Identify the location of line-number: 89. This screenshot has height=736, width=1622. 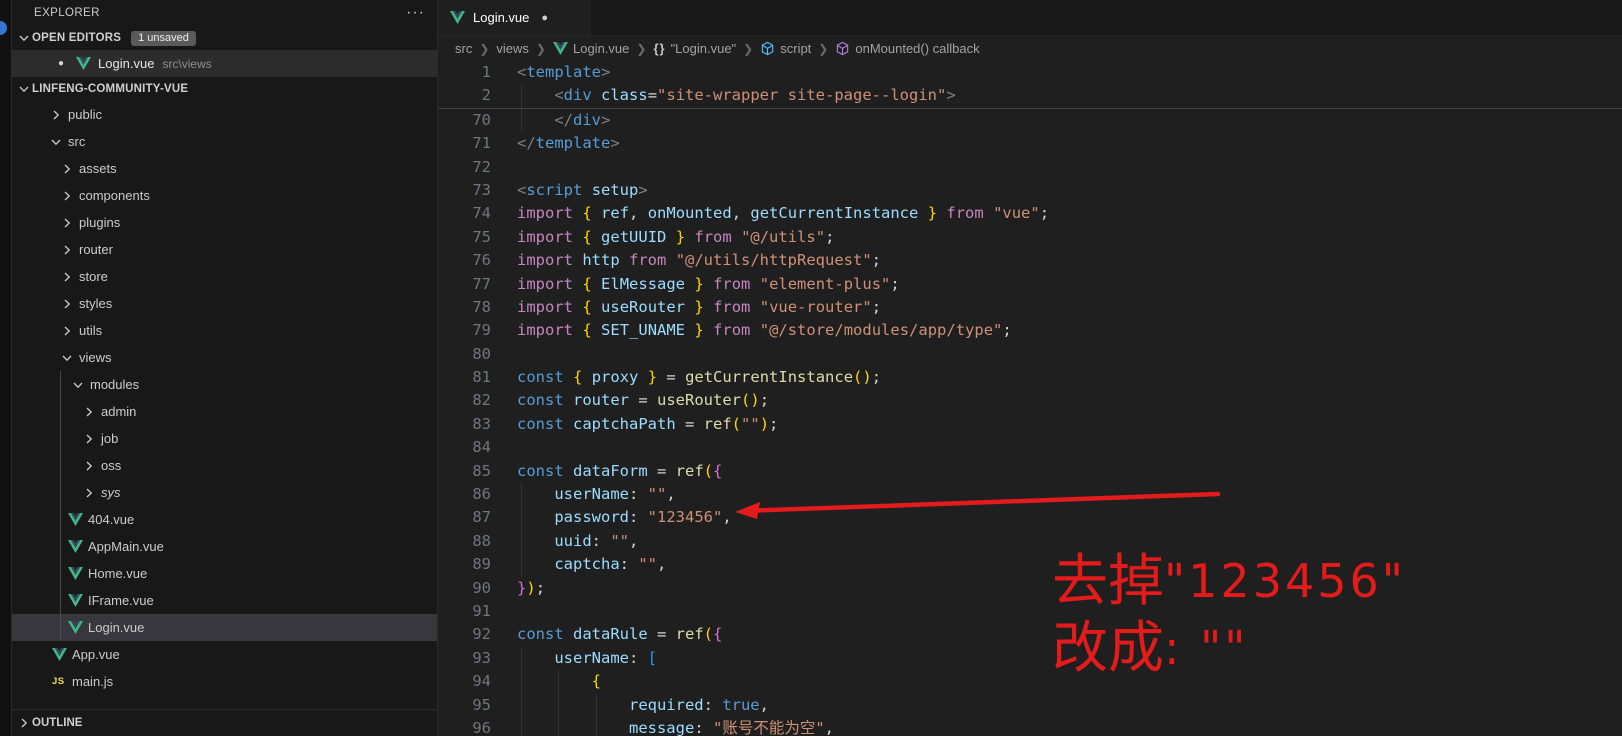
(477, 564).